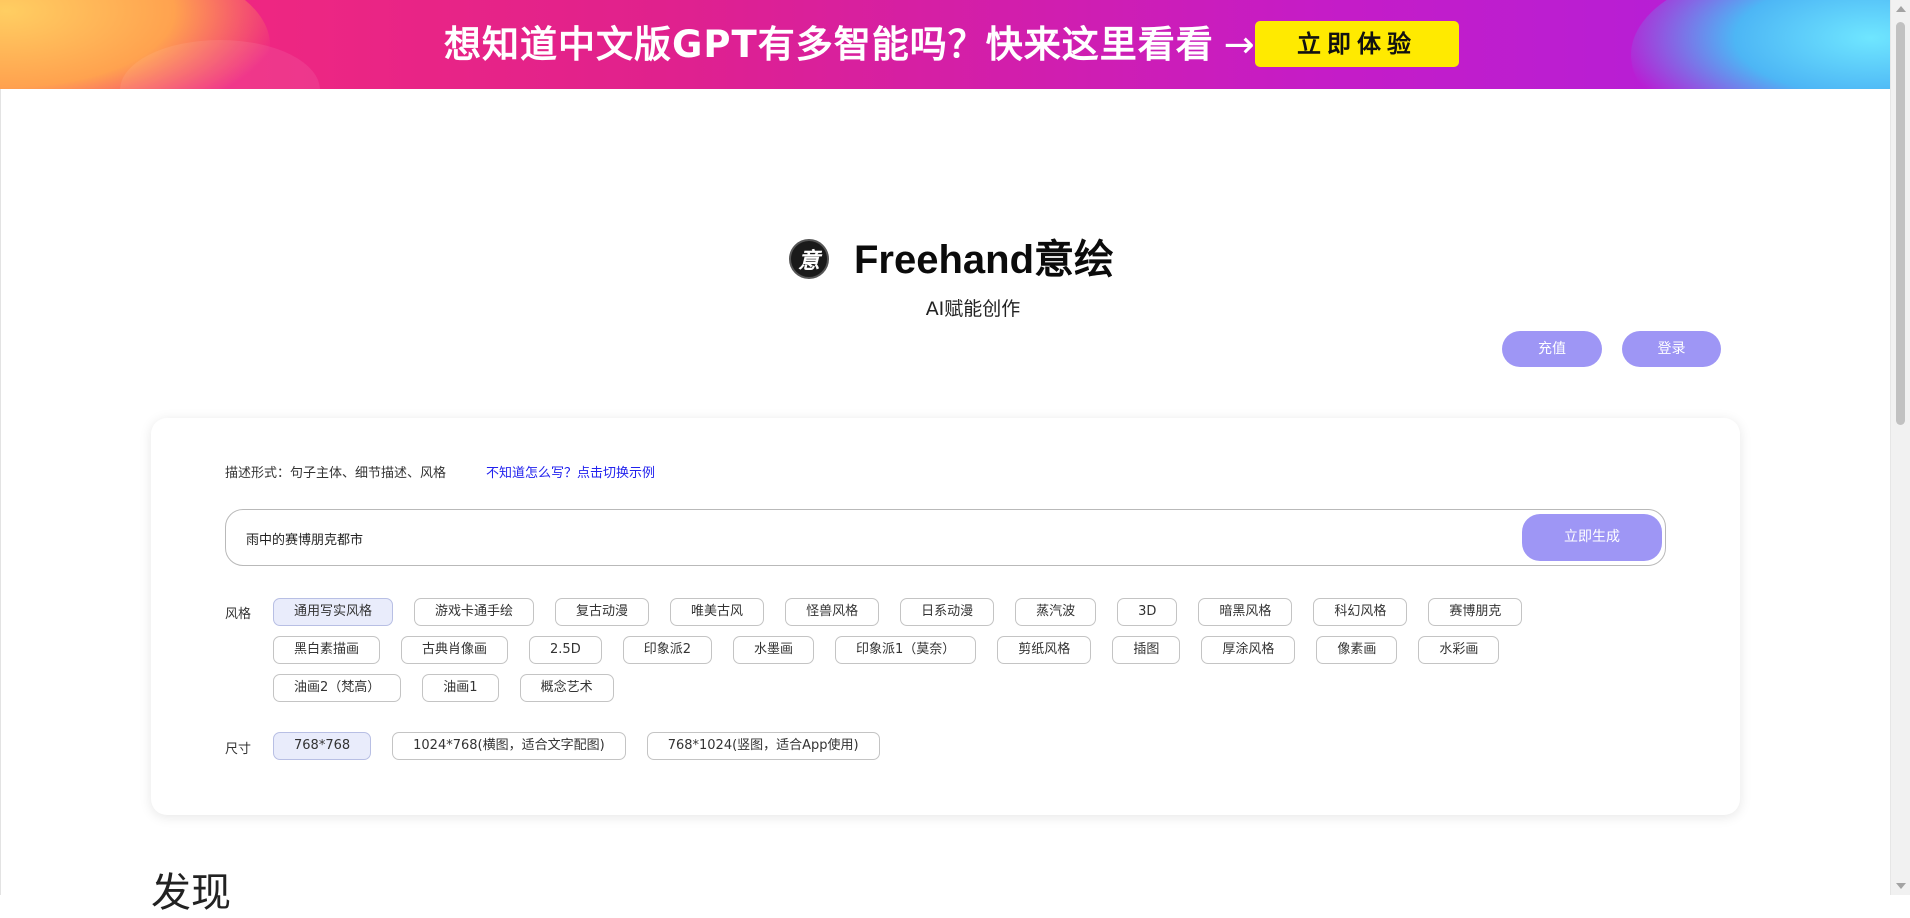  Describe the element at coordinates (829, 44) in the screenshot. I see `banner-slogan-text: 想知道中文版GPT有多智能吗？快来这里看看` at that location.